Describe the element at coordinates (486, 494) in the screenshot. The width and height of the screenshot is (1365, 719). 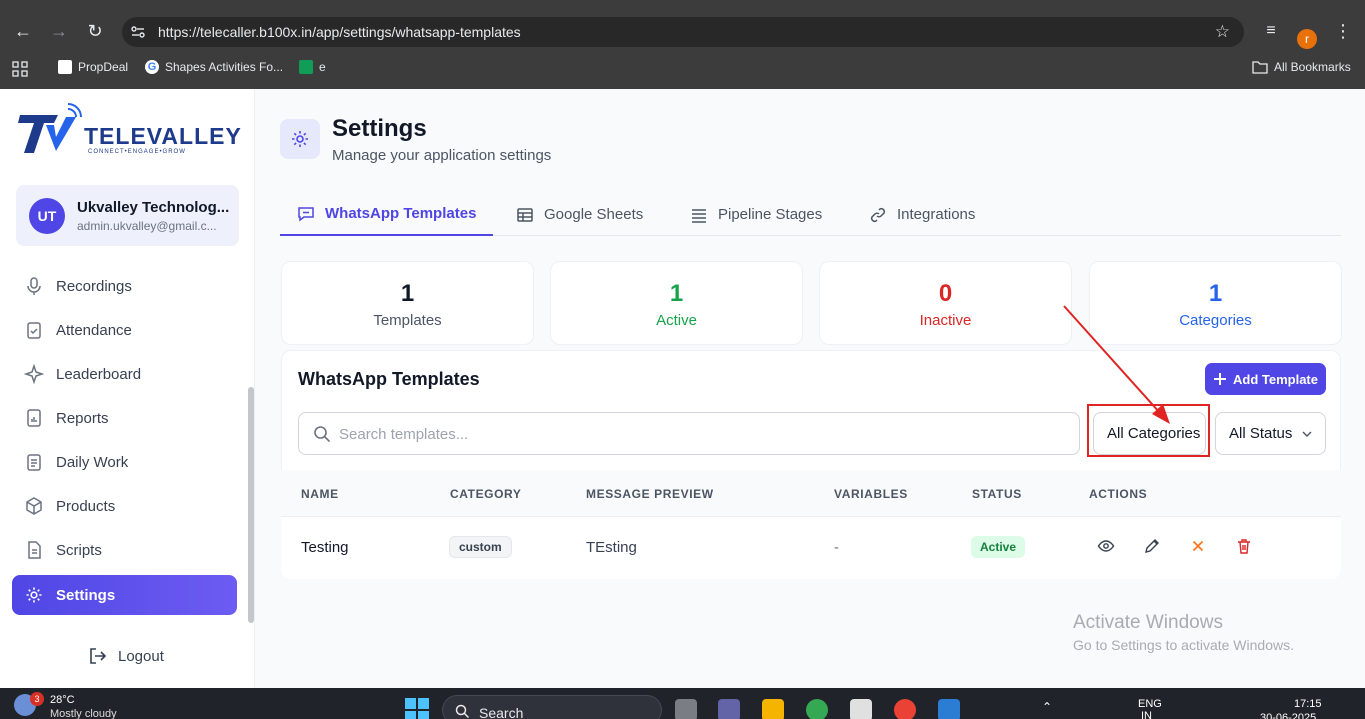
I see `column-header: CATEGORY` at that location.